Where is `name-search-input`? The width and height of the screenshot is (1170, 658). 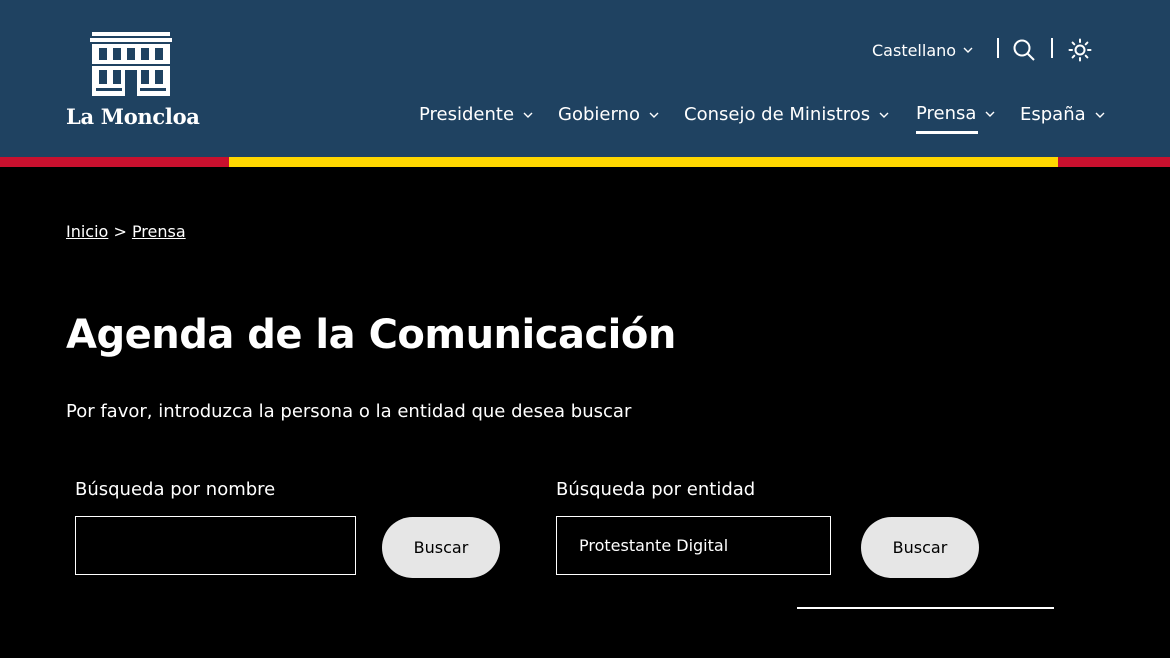
name-search-input is located at coordinates (215, 545).